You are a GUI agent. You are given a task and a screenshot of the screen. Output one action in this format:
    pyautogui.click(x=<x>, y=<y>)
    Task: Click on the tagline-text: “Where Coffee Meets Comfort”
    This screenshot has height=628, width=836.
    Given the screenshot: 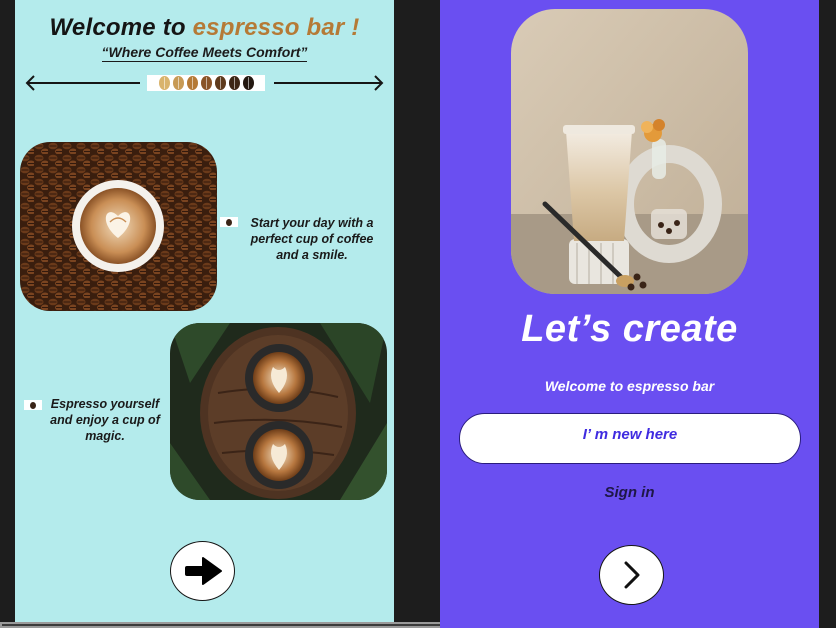 What is the action you would take?
    pyautogui.click(x=204, y=53)
    